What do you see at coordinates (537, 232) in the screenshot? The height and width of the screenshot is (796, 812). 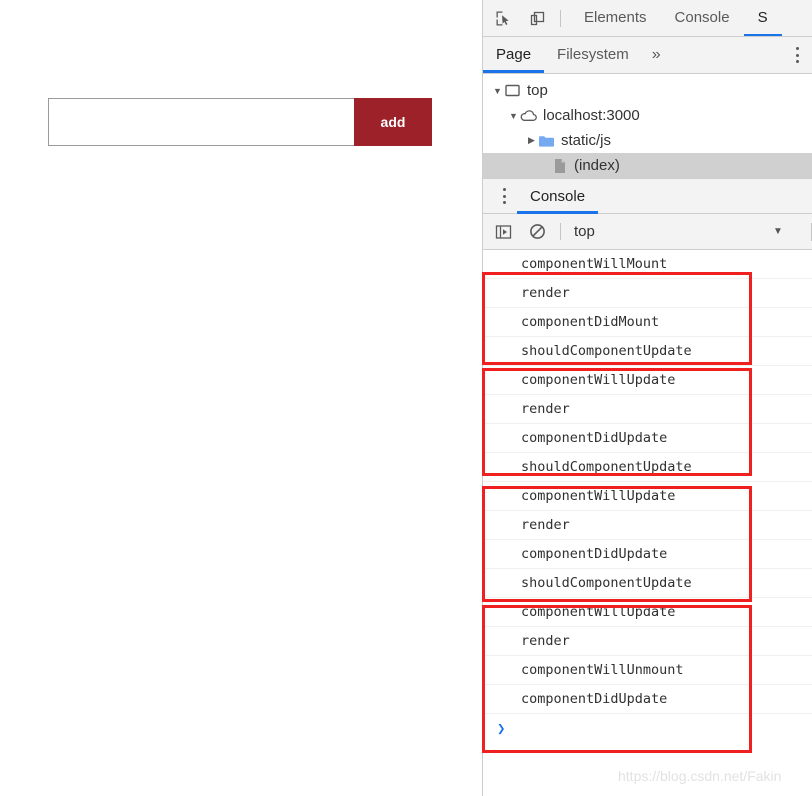 I see `clear-console-icon` at bounding box center [537, 232].